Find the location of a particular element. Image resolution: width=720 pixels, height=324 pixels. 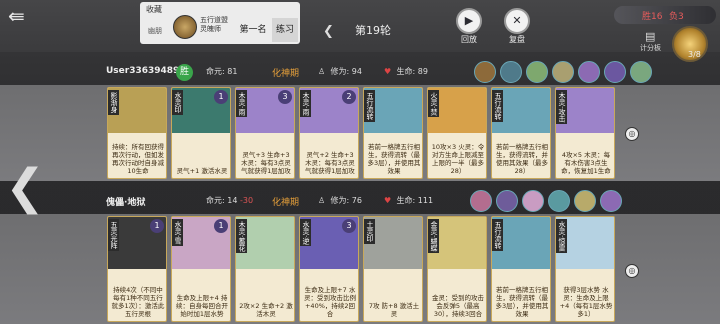

collection-category: 幽朋 is located at coordinates (155, 31).